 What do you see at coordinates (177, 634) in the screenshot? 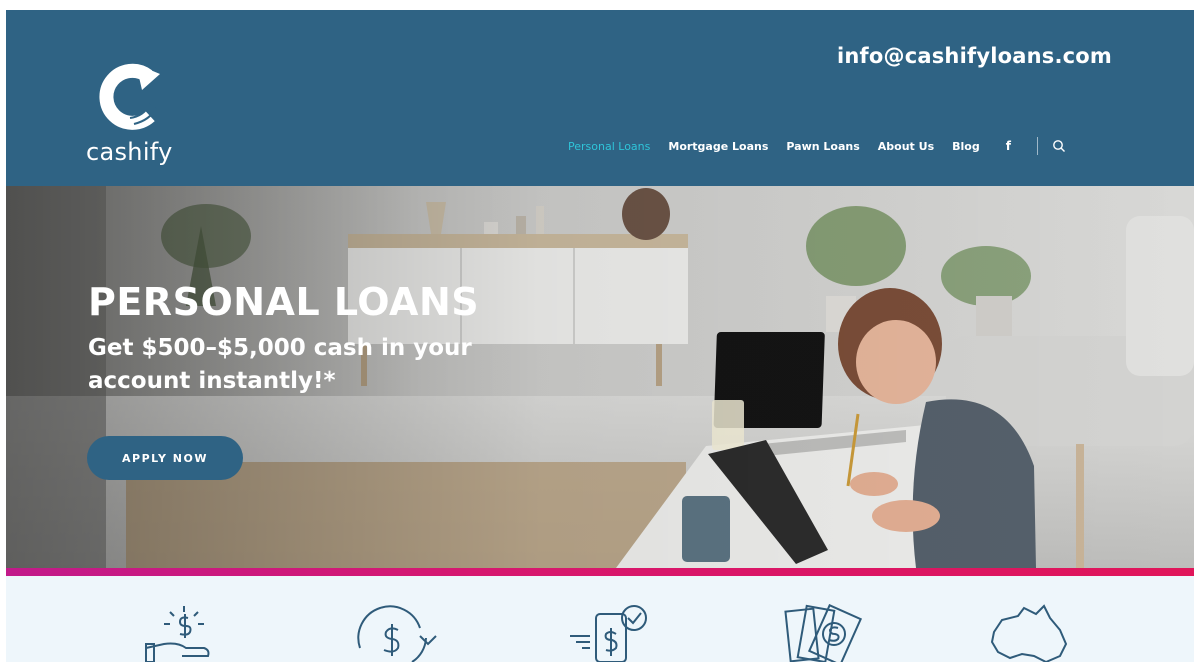
I see `dollar-hand-icon` at bounding box center [177, 634].